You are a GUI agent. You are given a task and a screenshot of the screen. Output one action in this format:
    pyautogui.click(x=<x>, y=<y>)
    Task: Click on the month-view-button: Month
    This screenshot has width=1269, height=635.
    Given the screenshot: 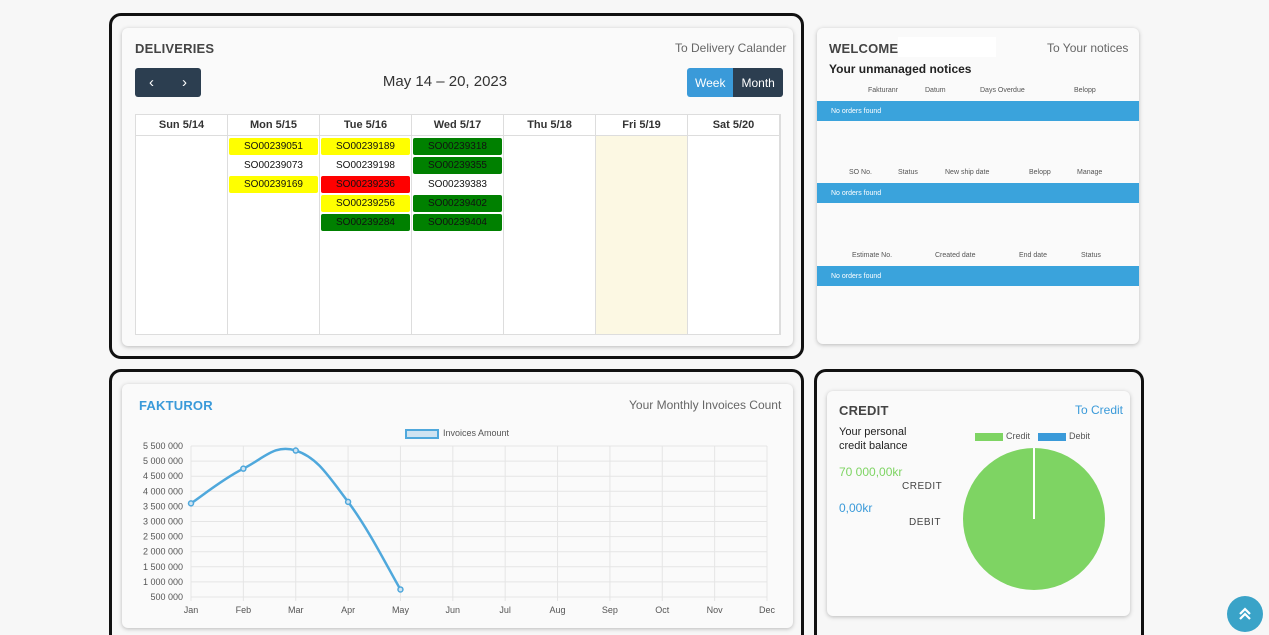 What is the action you would take?
    pyautogui.click(x=758, y=82)
    